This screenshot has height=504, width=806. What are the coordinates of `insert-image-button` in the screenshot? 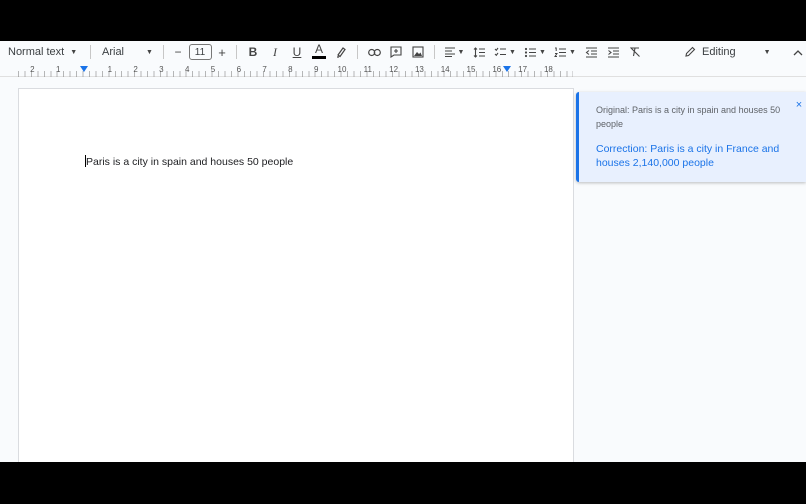 It's located at (418, 52).